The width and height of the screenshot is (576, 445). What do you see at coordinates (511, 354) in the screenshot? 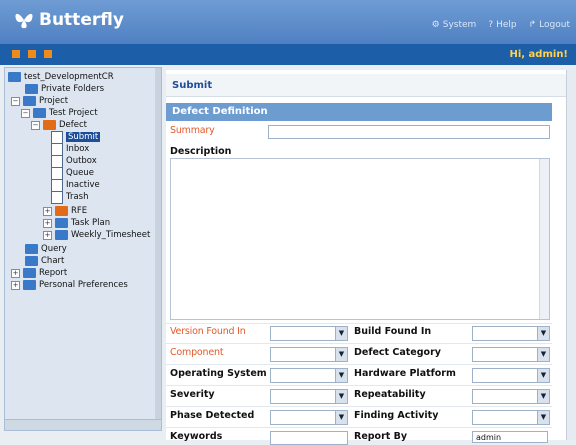
I see `defect-category-select: ▼` at bounding box center [511, 354].